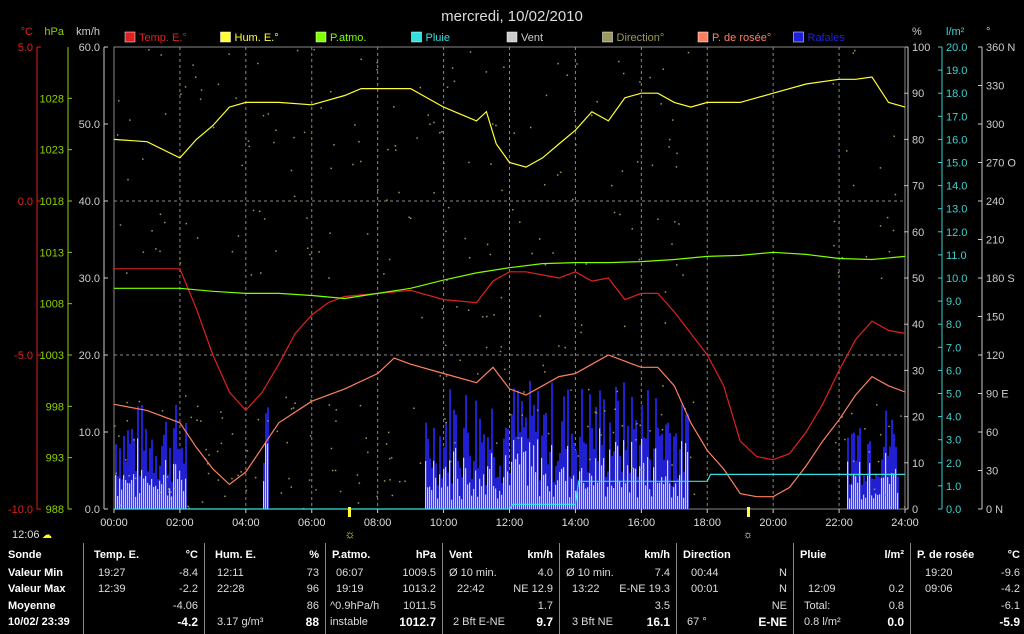 The image size is (1024, 634). I want to click on row-label-min: Valeur Min, so click(36, 573).